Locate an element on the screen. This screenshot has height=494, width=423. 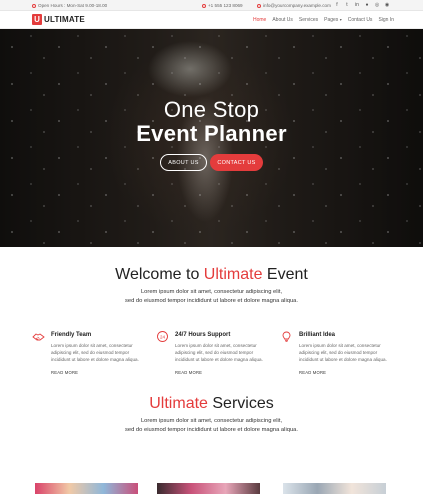
nav-item-pages: Pages ▾ is located at coordinates (333, 20).